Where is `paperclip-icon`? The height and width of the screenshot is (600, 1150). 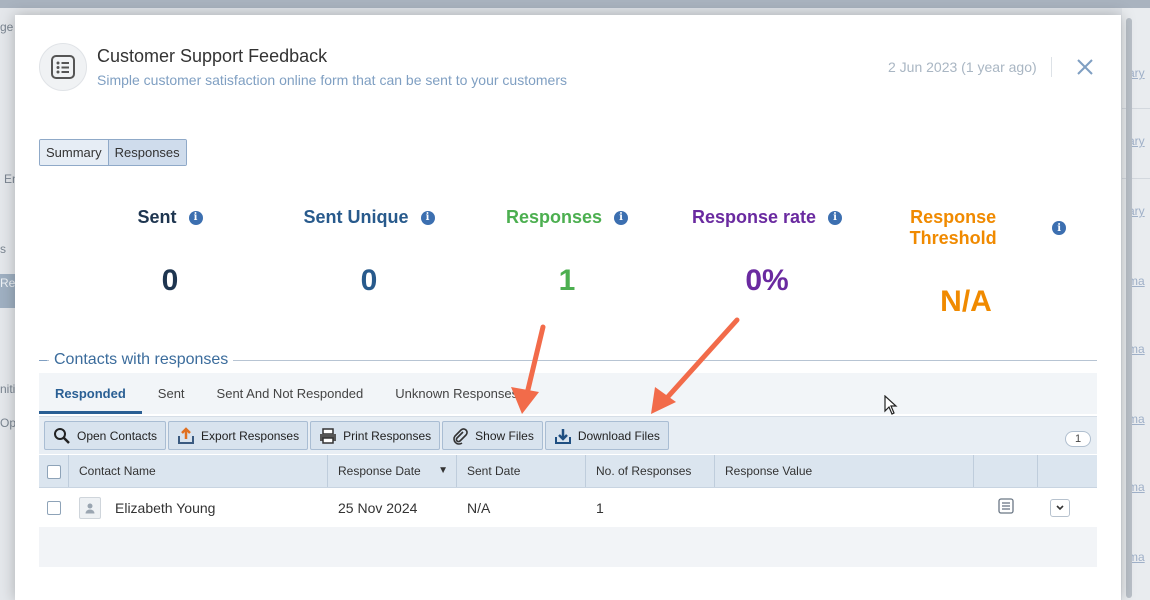 paperclip-icon is located at coordinates (460, 436).